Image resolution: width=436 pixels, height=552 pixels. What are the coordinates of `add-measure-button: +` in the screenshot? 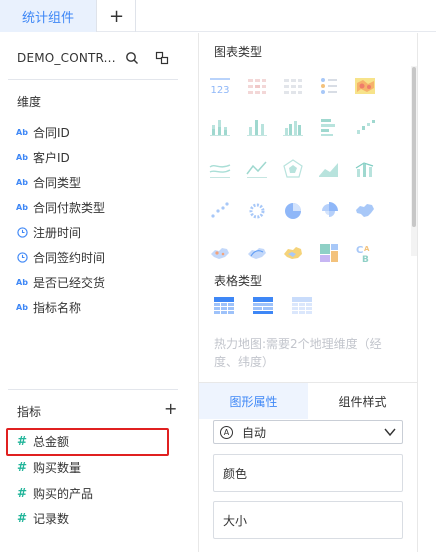 It's located at (170, 408).